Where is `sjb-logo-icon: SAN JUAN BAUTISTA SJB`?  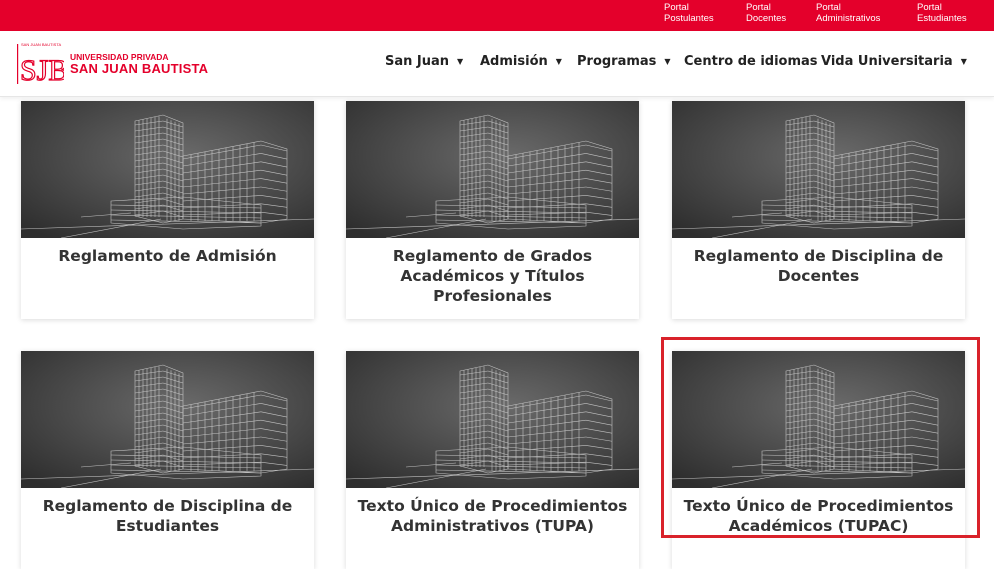
sjb-logo-icon: SAN JUAN BAUTISTA SJB is located at coordinates (40, 65).